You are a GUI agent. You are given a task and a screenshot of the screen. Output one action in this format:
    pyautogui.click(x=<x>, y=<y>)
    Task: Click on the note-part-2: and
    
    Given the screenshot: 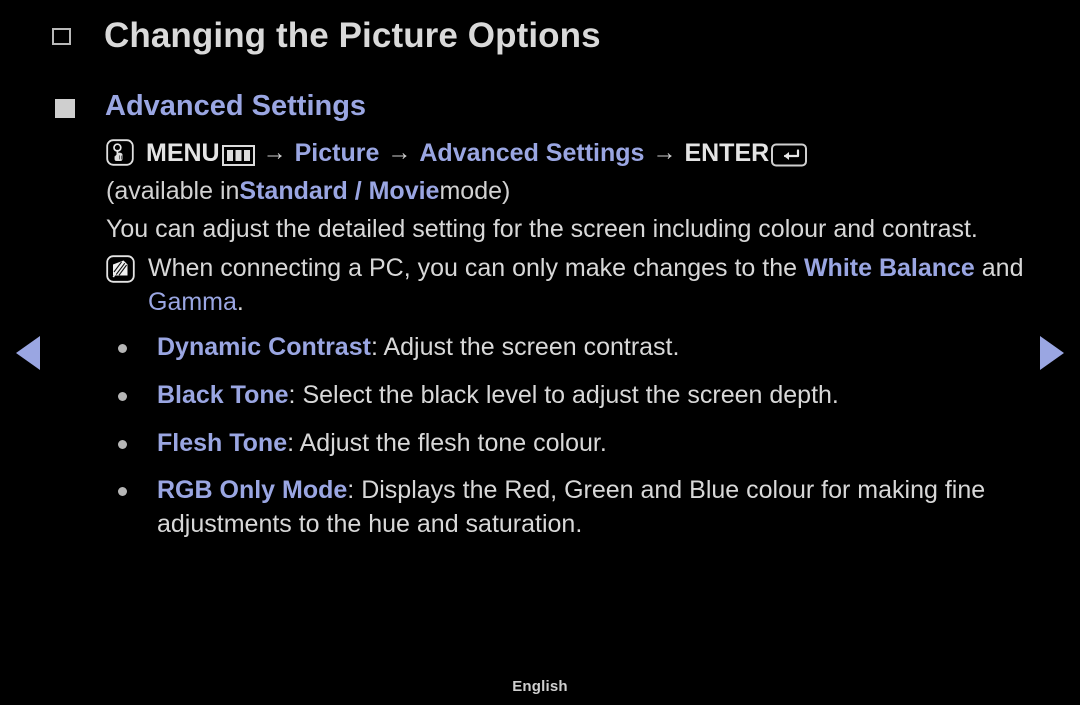 What is the action you would take?
    pyautogui.click(x=999, y=268)
    